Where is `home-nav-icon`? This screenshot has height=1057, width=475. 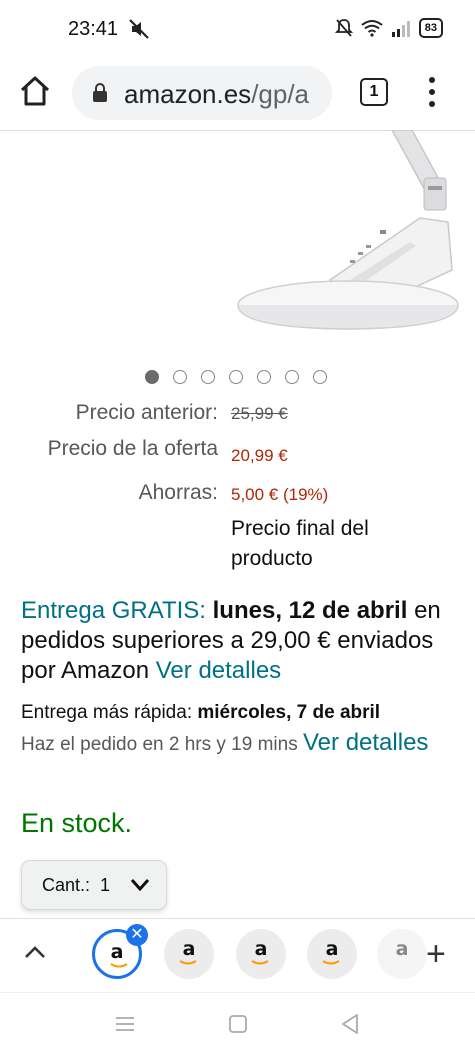
home-nav-icon is located at coordinates (238, 1024).